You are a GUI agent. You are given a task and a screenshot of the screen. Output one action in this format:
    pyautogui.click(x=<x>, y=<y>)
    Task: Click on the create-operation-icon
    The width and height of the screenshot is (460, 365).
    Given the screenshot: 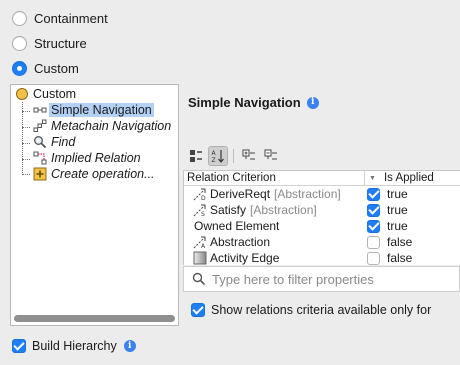 What is the action you would take?
    pyautogui.click(x=40, y=174)
    